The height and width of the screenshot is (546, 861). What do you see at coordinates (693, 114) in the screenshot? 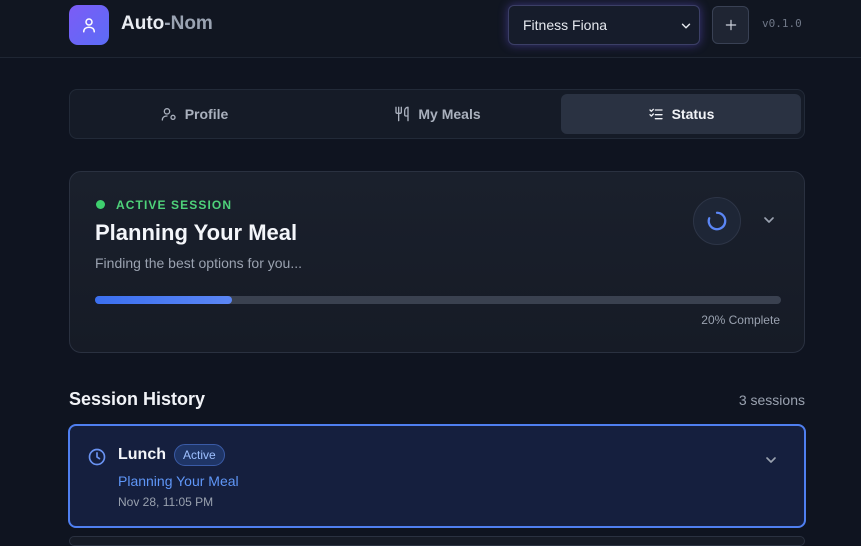
I see `tab-status-label: Status` at bounding box center [693, 114].